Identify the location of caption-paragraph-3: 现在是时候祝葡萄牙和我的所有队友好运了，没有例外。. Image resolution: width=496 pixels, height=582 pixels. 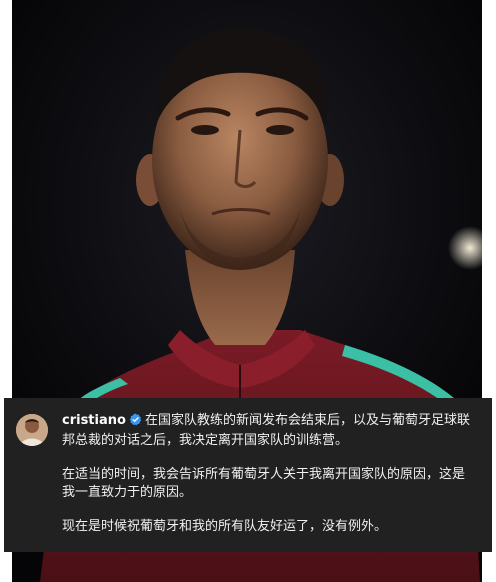
(225, 526).